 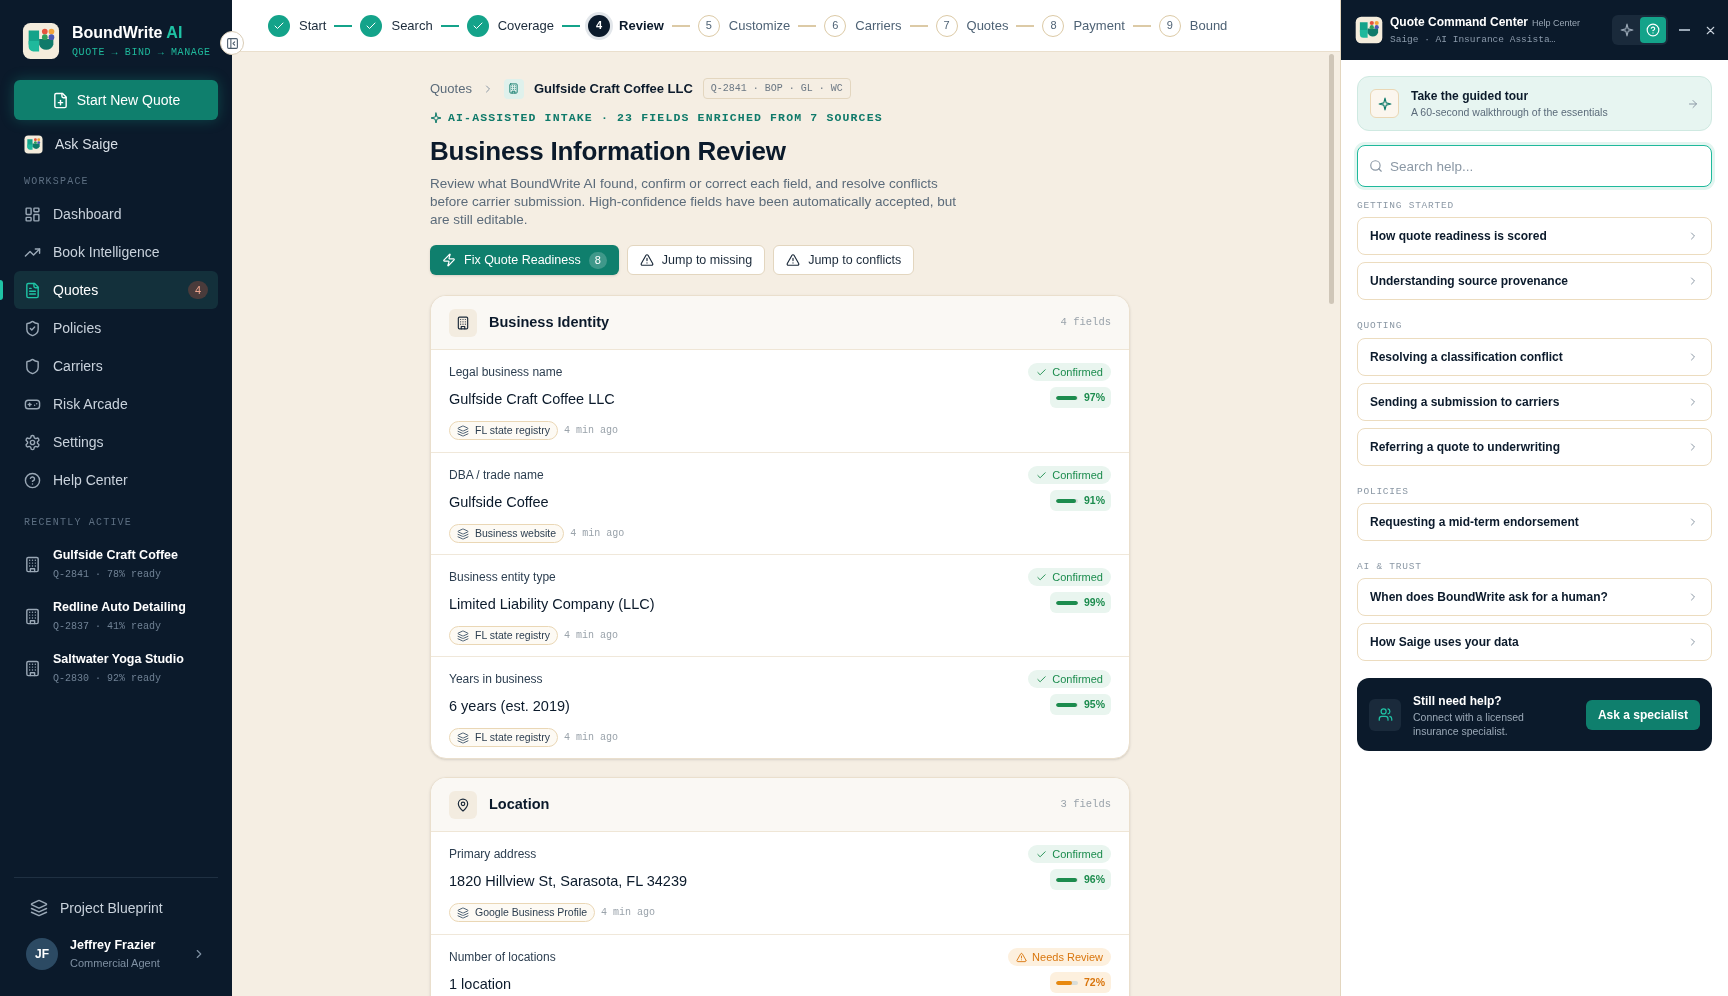 I want to click on step: 7 Quotes, so click(x=972, y=25).